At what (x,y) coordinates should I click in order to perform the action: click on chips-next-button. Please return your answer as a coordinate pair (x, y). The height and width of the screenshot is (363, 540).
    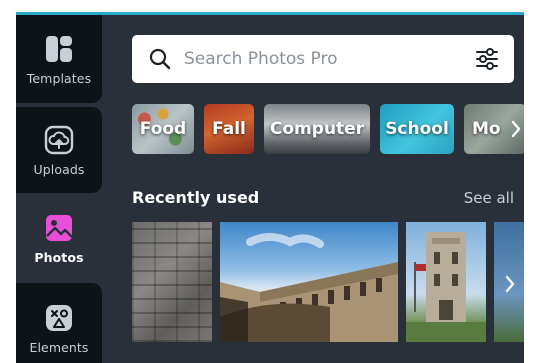
    Looking at the image, I should click on (516, 129).